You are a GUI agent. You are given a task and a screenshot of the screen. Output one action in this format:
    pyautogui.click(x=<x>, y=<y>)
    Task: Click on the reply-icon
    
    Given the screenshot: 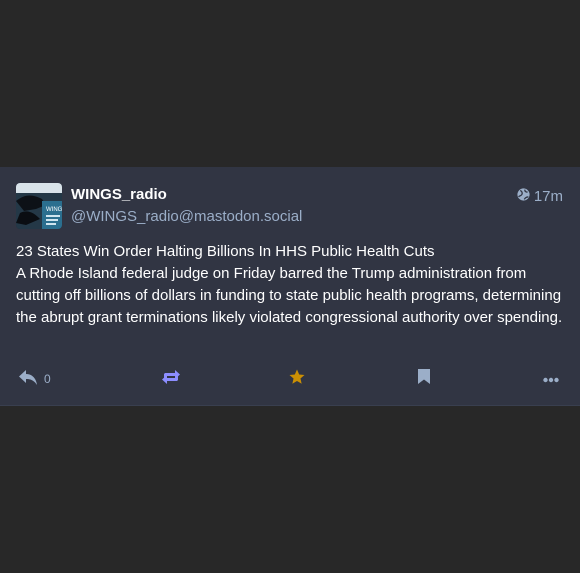 What is the action you would take?
    pyautogui.click(x=28, y=379)
    